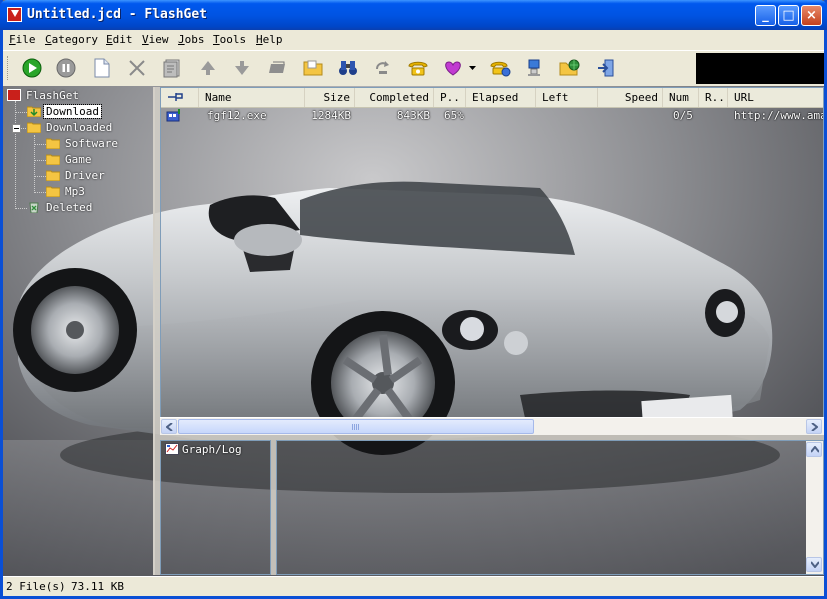  What do you see at coordinates (14, 95) in the screenshot?
I see `flashget-logo-icon` at bounding box center [14, 95].